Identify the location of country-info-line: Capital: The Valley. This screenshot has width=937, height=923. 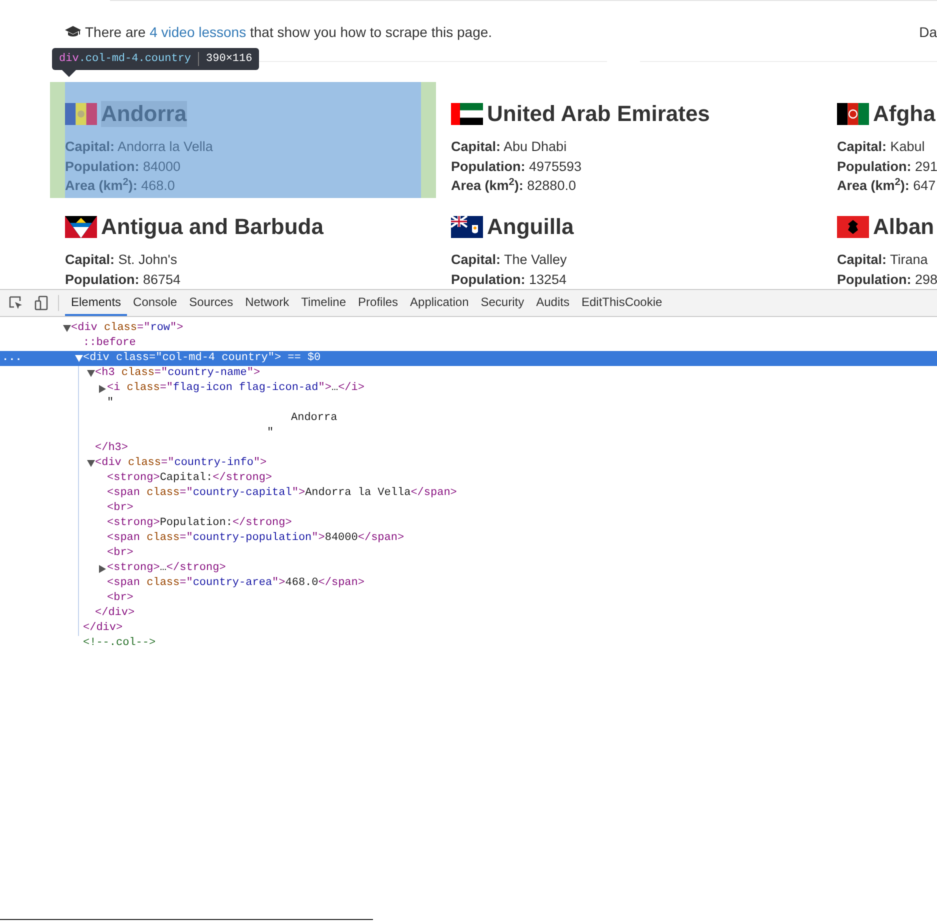
(509, 260).